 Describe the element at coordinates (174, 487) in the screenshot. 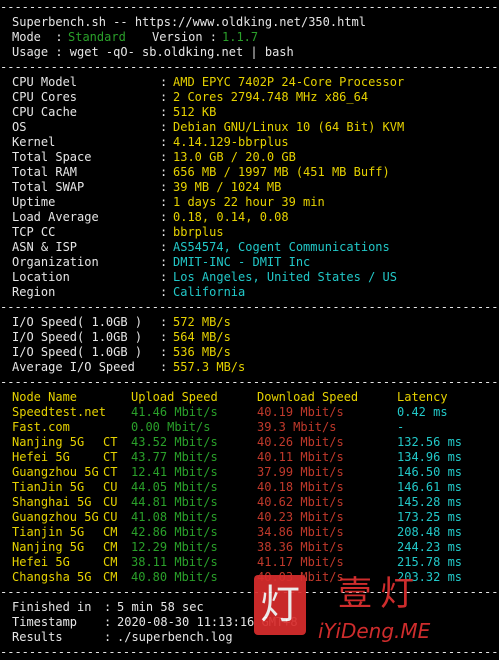

I see `upload-speed: 44.05 Mbit/s` at that location.